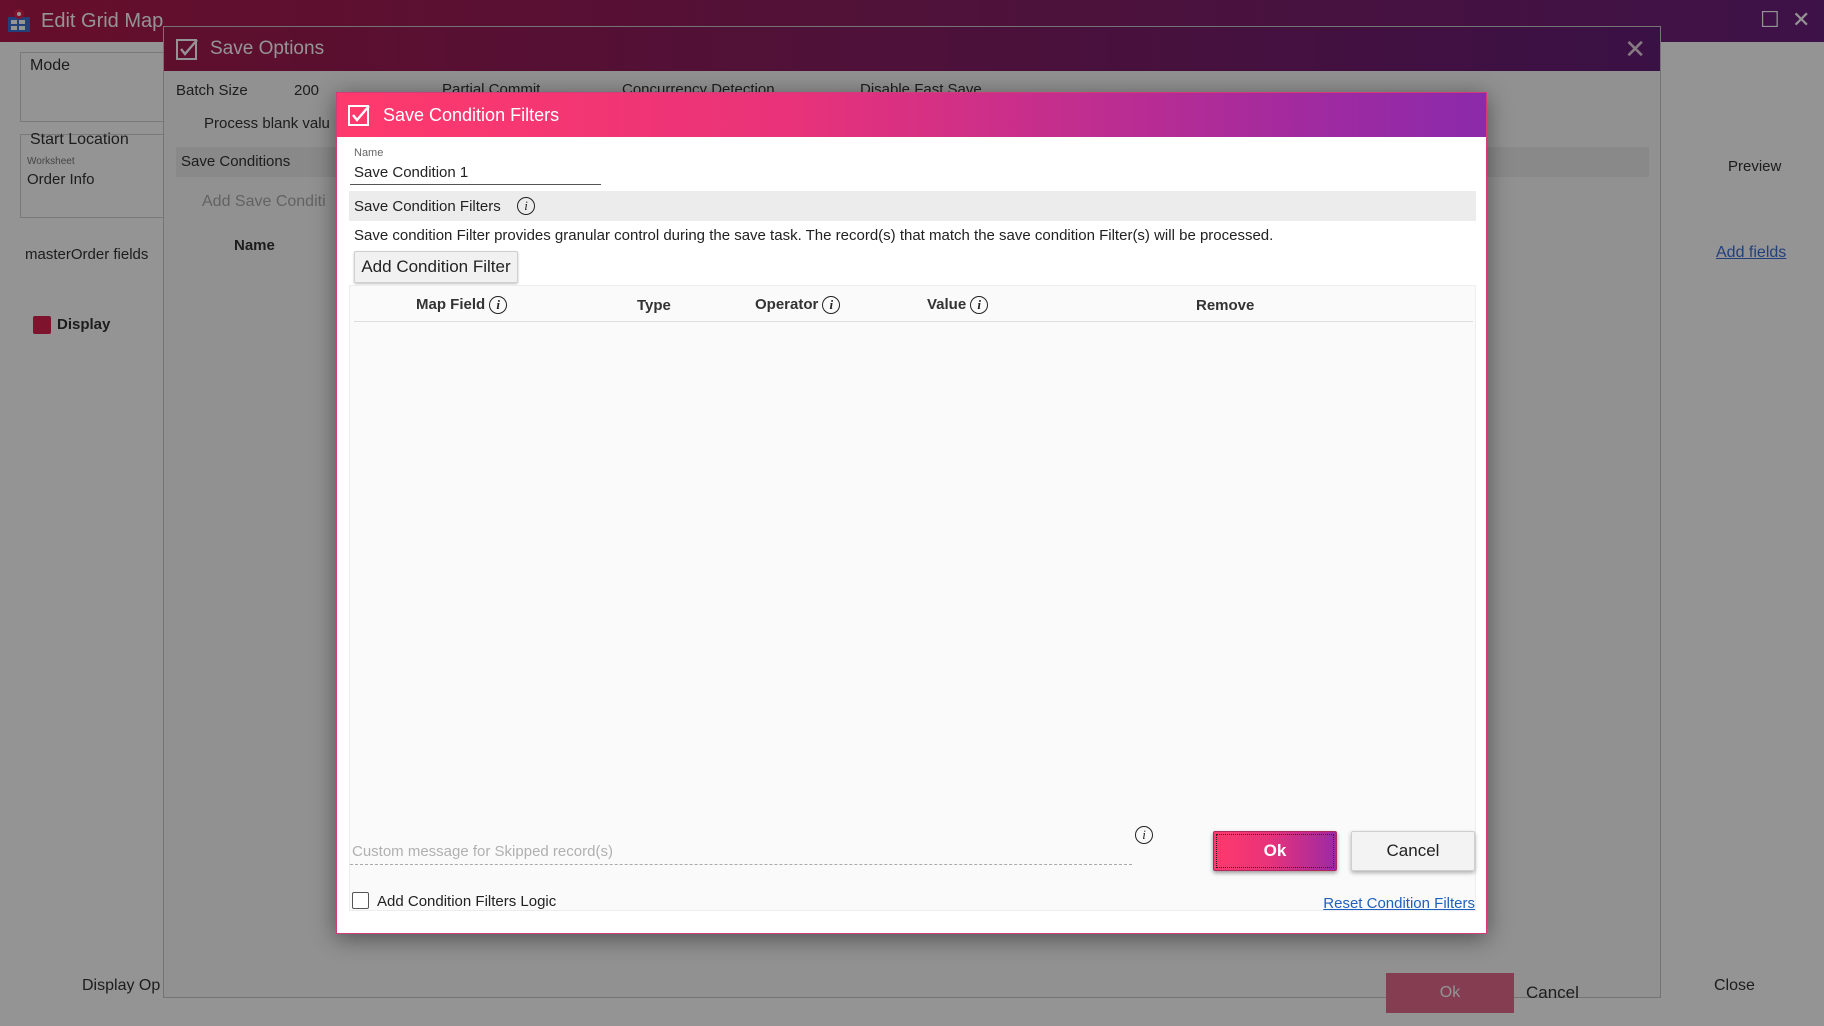  Describe the element at coordinates (475, 173) in the screenshot. I see `name-field` at that location.